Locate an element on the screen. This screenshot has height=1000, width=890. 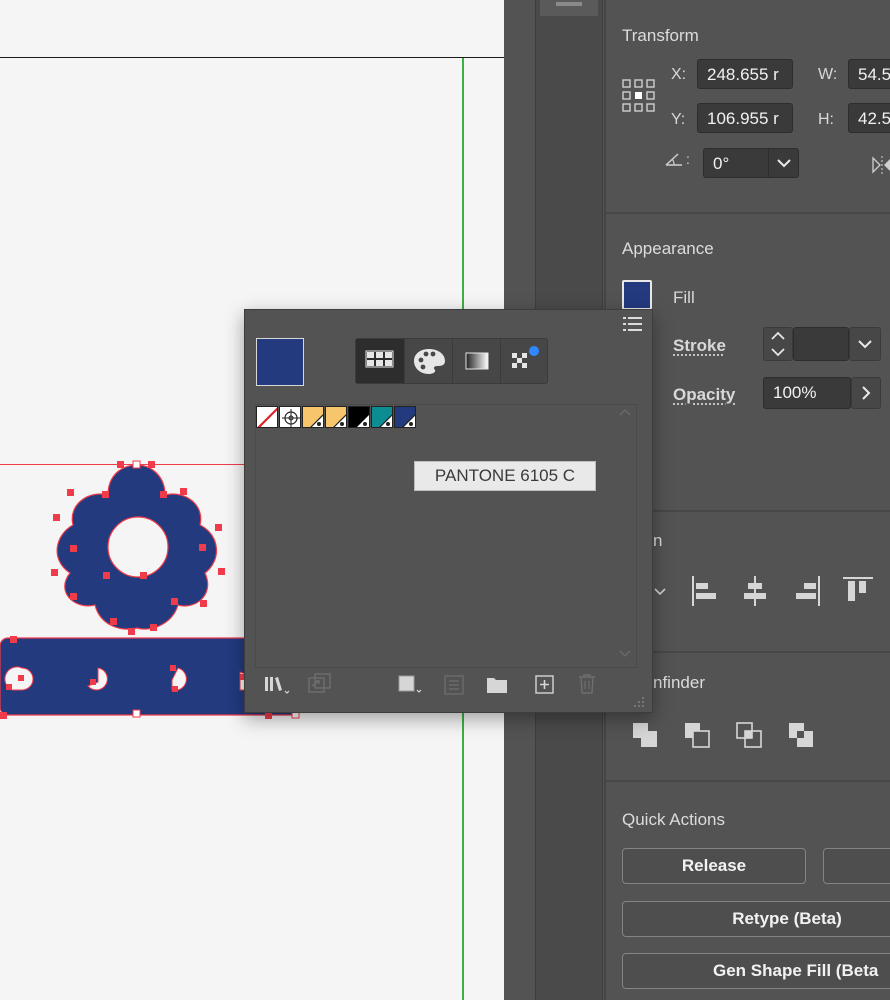
pathfinder-minus-front-icon is located at coordinates (697, 735).